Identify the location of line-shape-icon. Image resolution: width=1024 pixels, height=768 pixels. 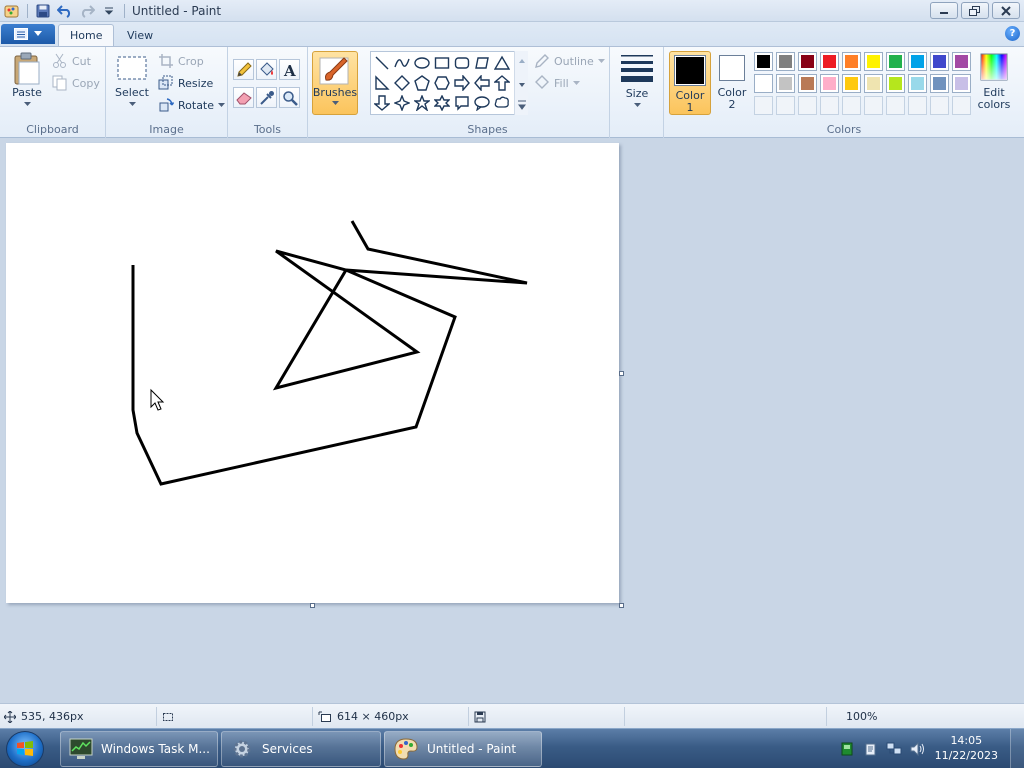
(382, 63).